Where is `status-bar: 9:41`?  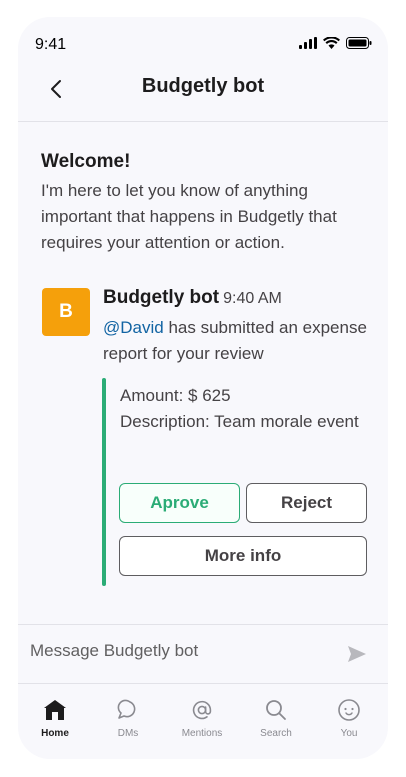
status-bar: 9:41 is located at coordinates (203, 43).